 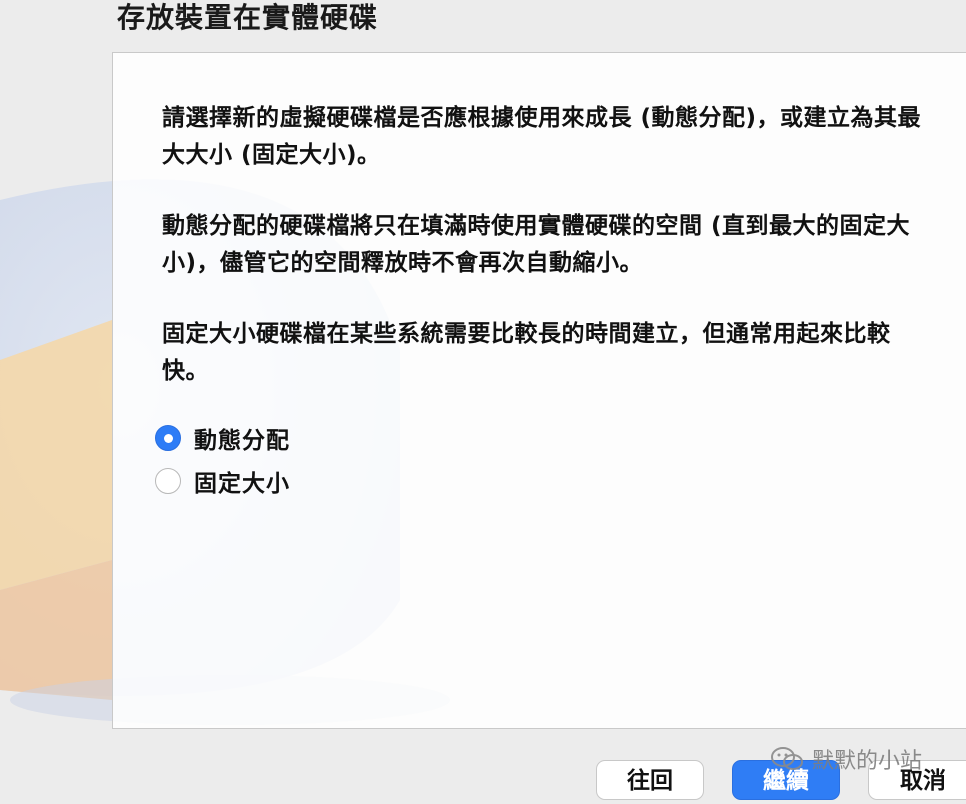 What do you see at coordinates (248, 17) in the screenshot?
I see `page-title: 存放裝置在實體硬碟` at bounding box center [248, 17].